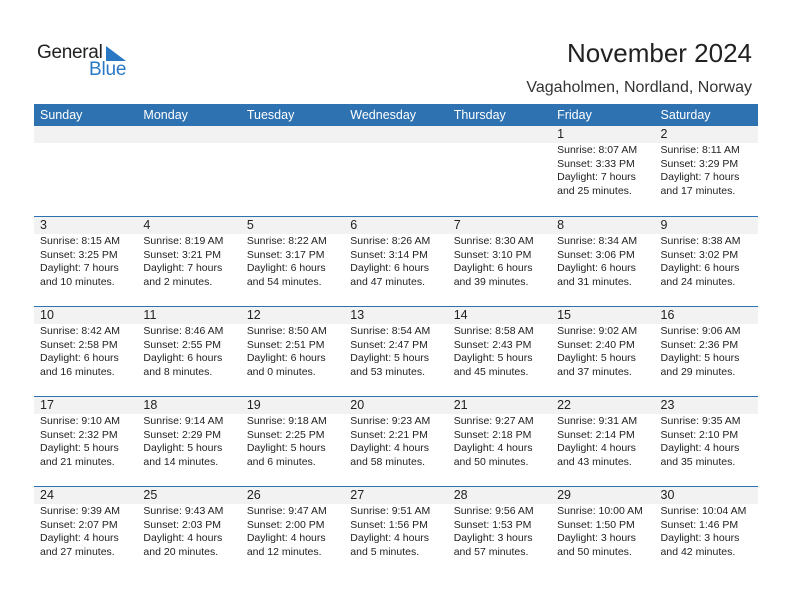 The height and width of the screenshot is (612, 792). I want to click on sunrise-time: Sunrise: 8:30 AM, so click(493, 241).